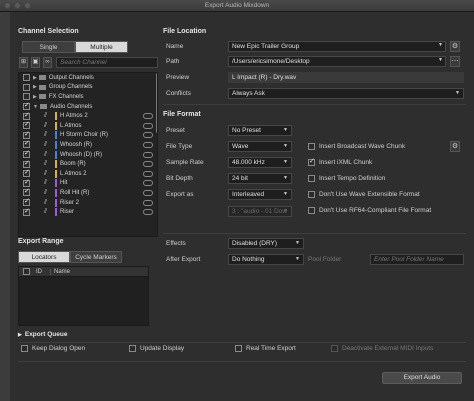  What do you see at coordinates (242, 361) in the screenshot?
I see `divider` at bounding box center [242, 361].